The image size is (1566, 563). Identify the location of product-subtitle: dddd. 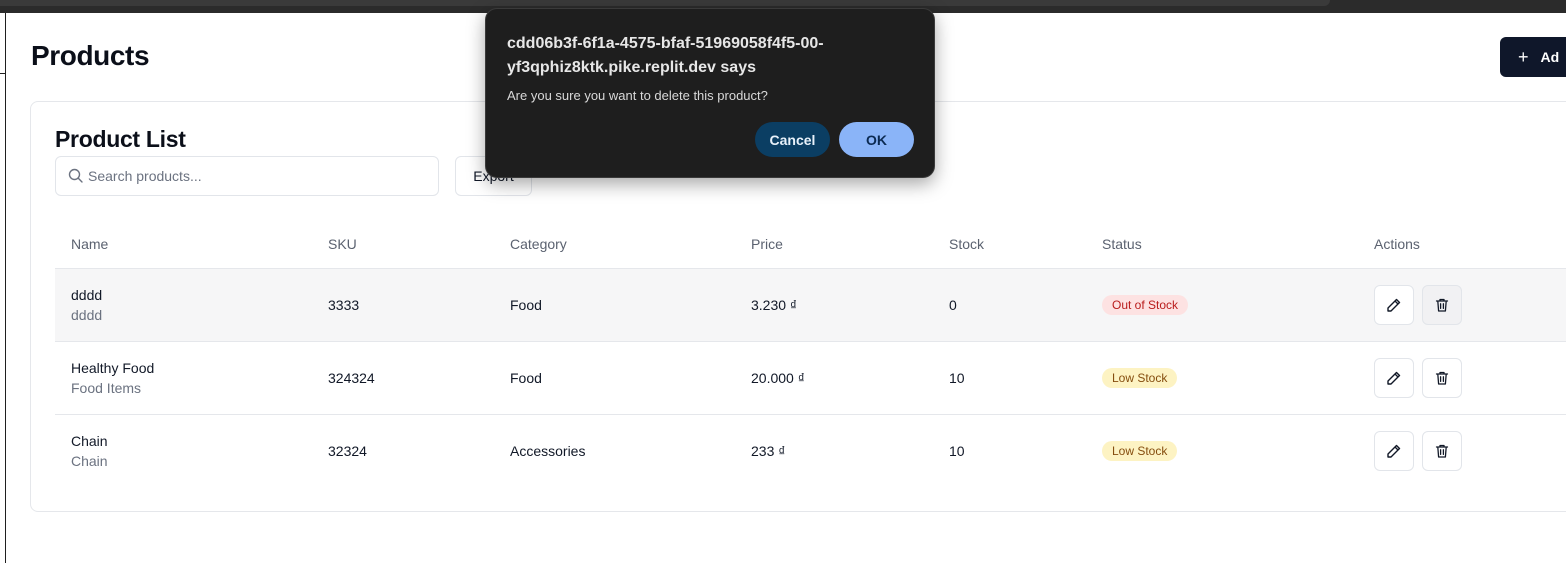
(87, 315).